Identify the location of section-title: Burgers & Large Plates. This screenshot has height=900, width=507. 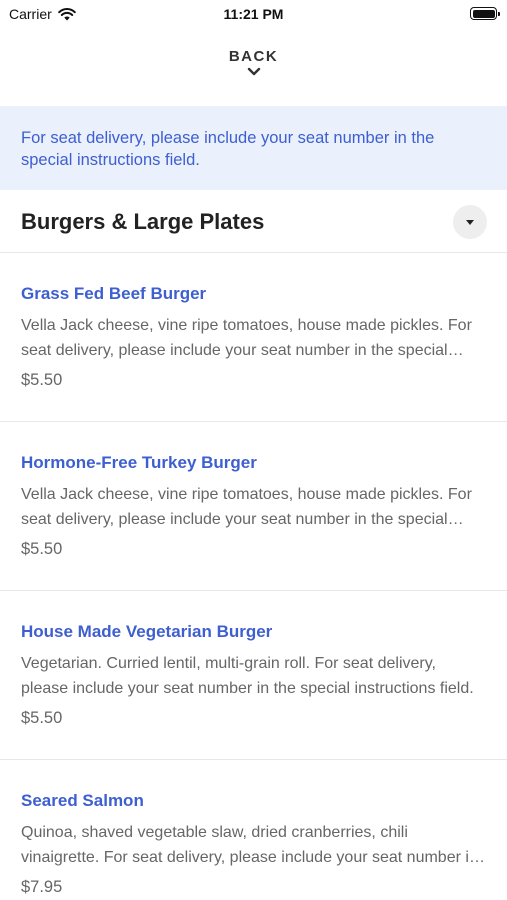
(143, 221).